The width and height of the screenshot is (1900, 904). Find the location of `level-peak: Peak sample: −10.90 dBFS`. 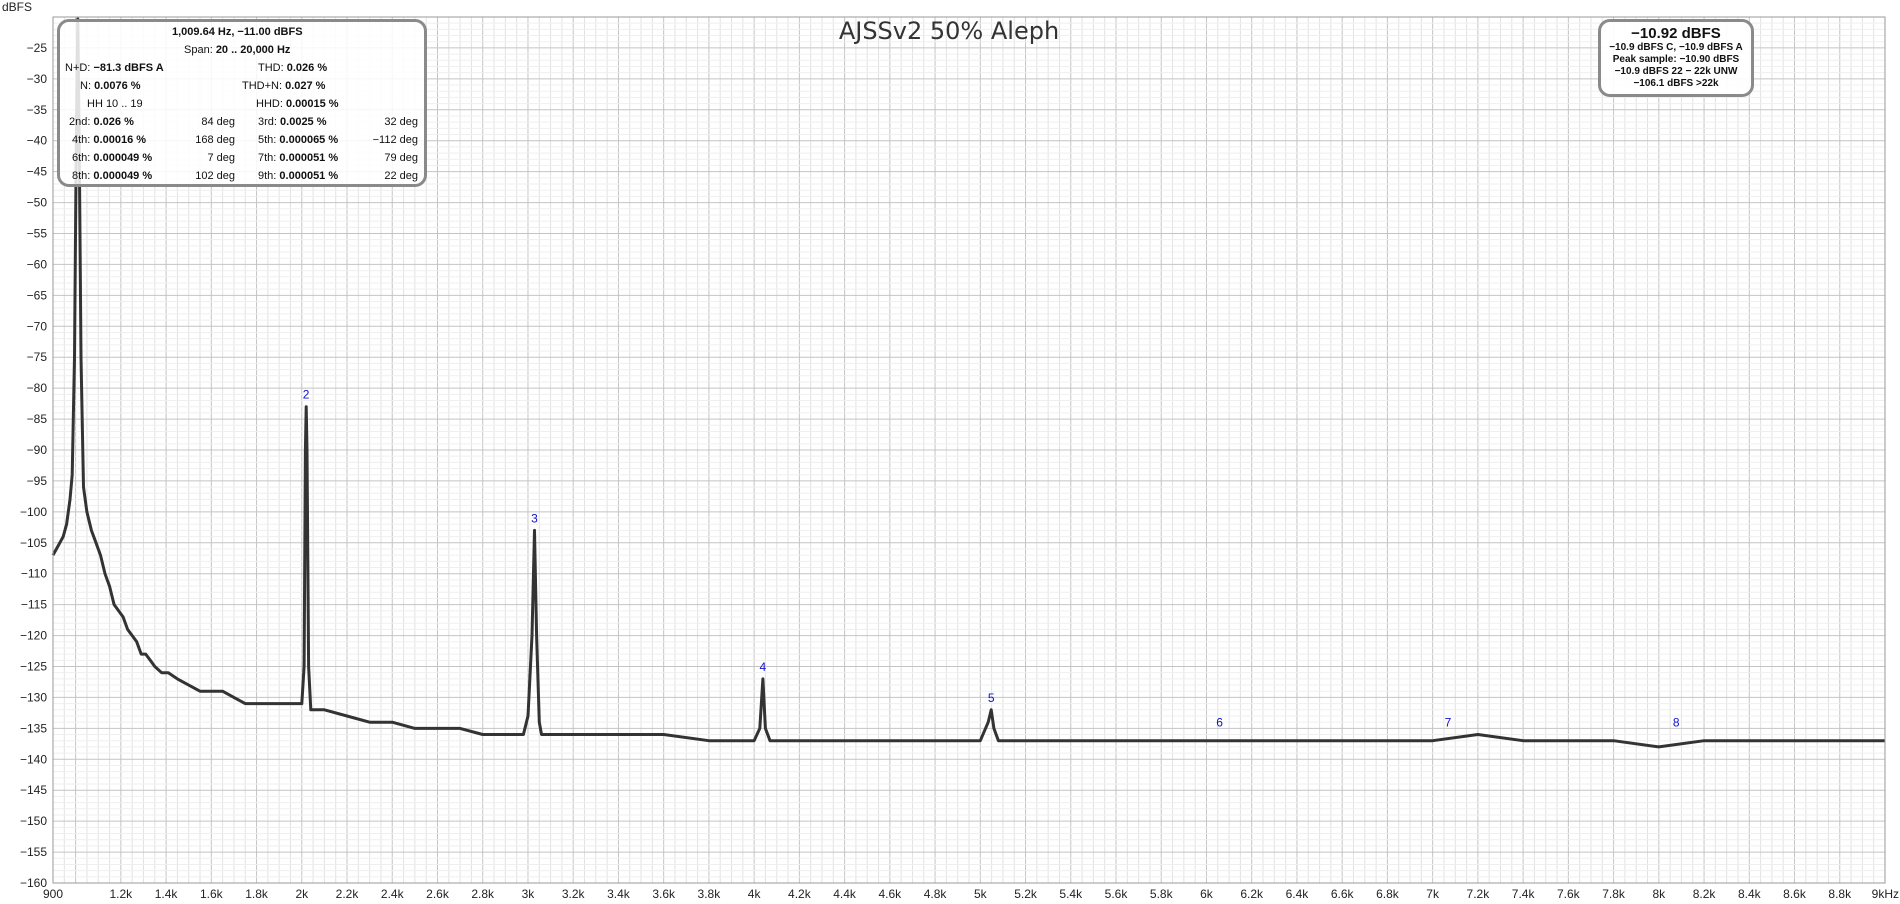

level-peak: Peak sample: −10.90 dBFS is located at coordinates (1676, 59).